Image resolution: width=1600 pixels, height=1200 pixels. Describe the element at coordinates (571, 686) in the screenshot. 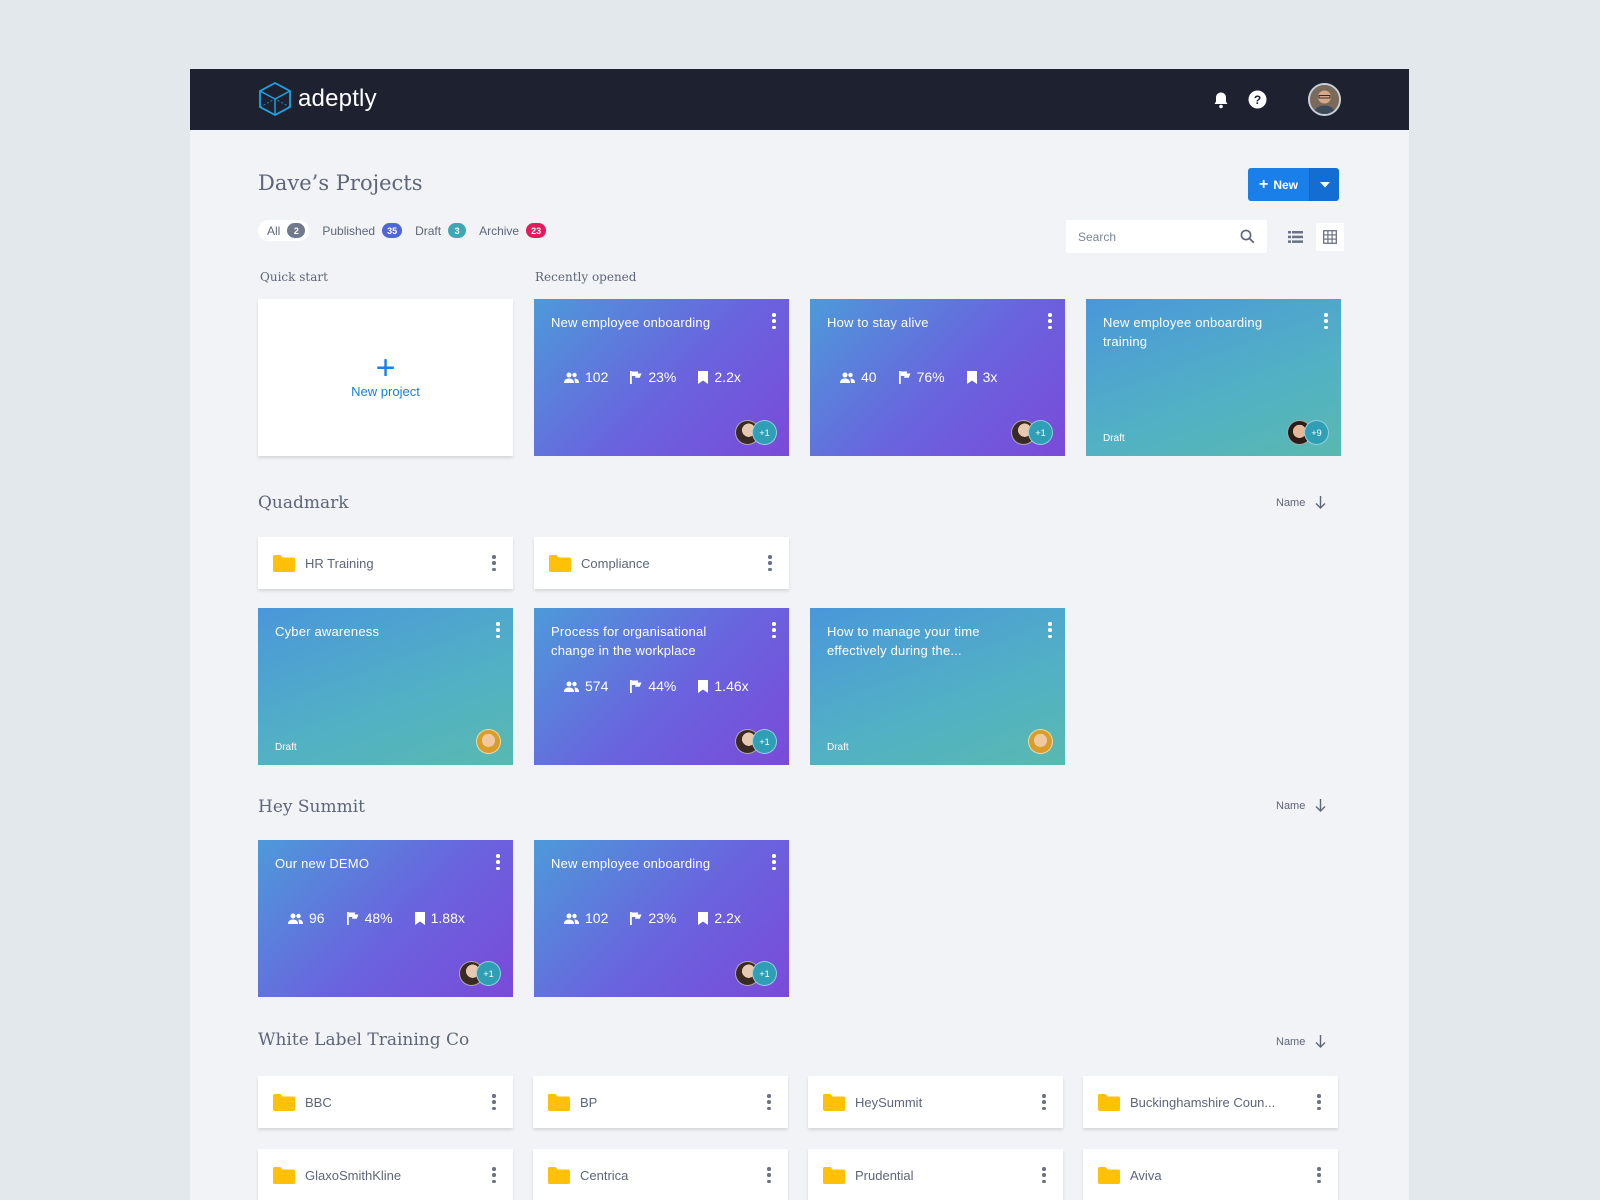

I see `people-icon` at that location.